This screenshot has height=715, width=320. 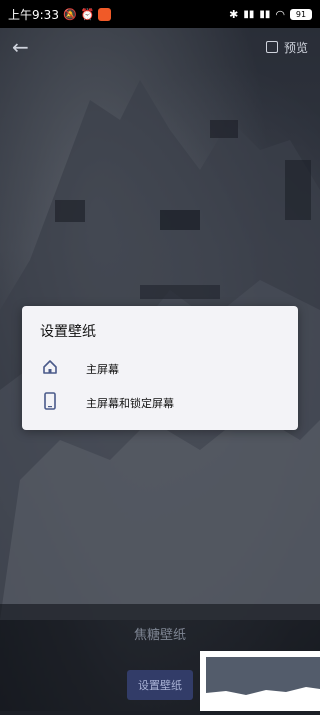 I want to click on wallpaper-name: 焦糖壁纸, so click(x=159, y=635).